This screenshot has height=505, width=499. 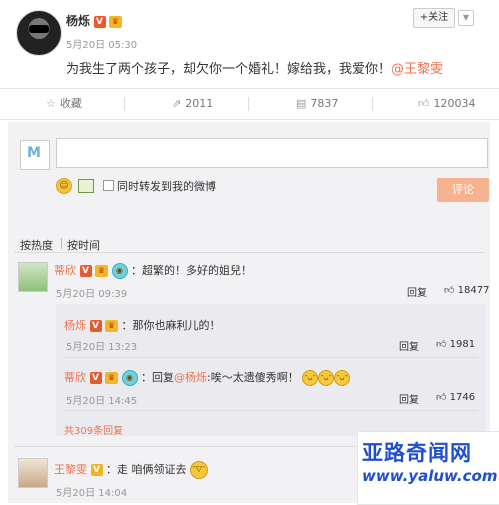 What do you see at coordinates (199, 103) in the screenshot?
I see `repost-count: 2011` at bounding box center [199, 103].